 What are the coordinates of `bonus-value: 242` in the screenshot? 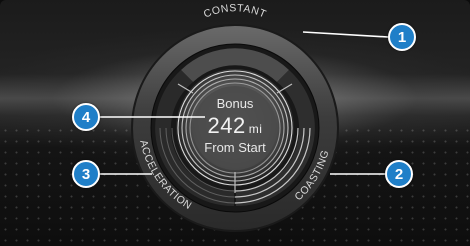 It's located at (226, 125).